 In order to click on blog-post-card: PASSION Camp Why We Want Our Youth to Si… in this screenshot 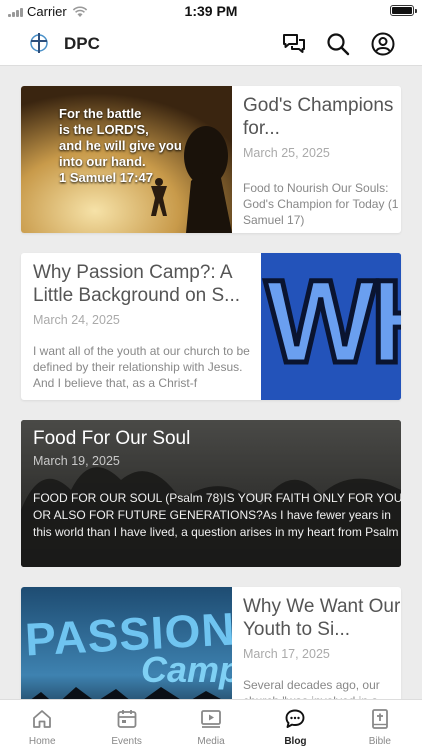, I will do `click(211, 643)`.